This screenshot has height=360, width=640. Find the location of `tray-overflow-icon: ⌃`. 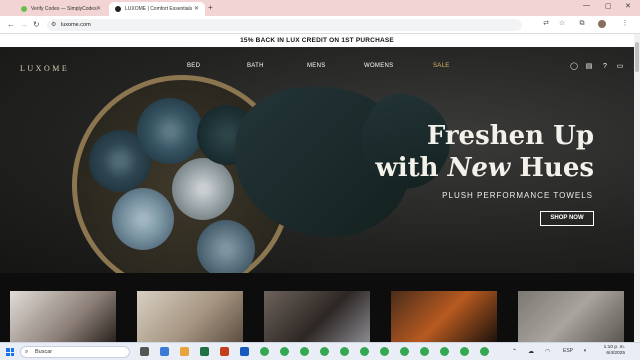

tray-overflow-icon: ⌃ is located at coordinates (514, 351).